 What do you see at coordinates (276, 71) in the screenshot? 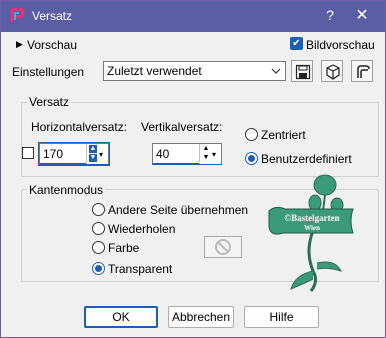
I see `chevron-down-icon` at bounding box center [276, 71].